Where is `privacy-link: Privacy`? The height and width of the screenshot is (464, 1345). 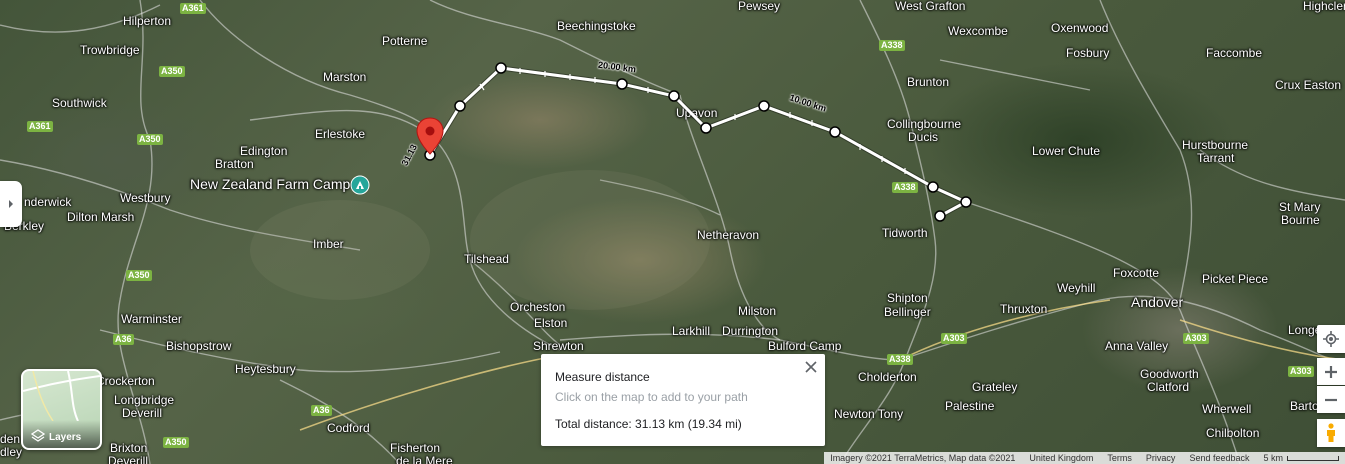 privacy-link: Privacy is located at coordinates (1161, 458).